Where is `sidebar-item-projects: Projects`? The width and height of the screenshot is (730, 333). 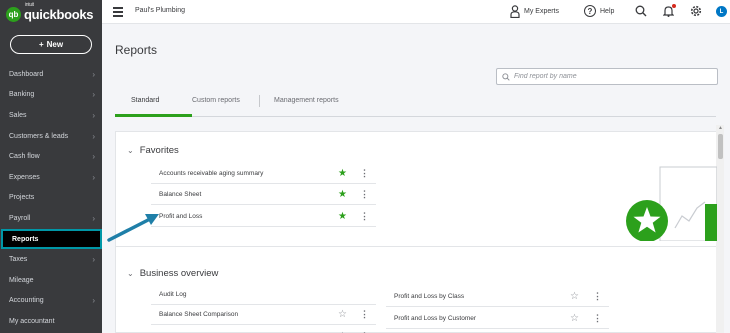
sidebar-item-projects: Projects is located at coordinates (51, 198).